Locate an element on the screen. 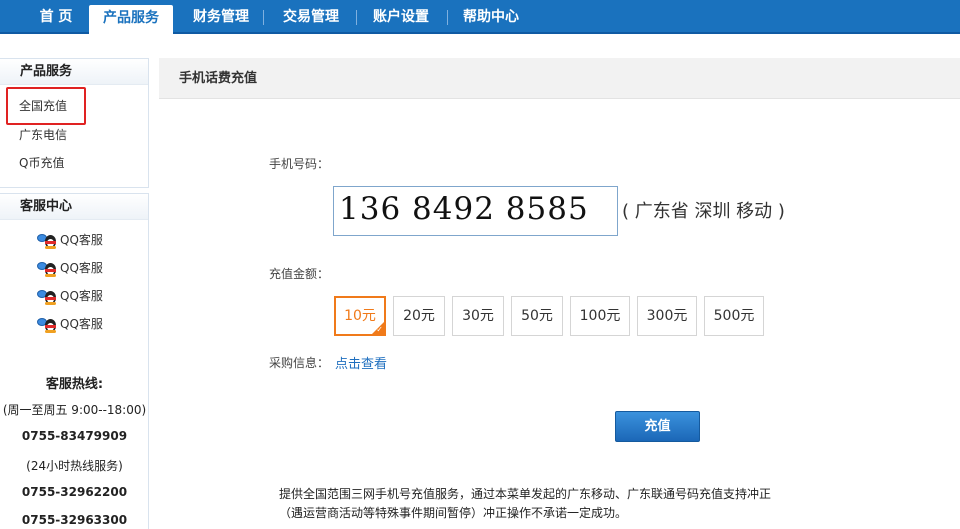 Image resolution: width=960 pixels, height=529 pixels. amount-option-20: 20元 is located at coordinates (419, 316).